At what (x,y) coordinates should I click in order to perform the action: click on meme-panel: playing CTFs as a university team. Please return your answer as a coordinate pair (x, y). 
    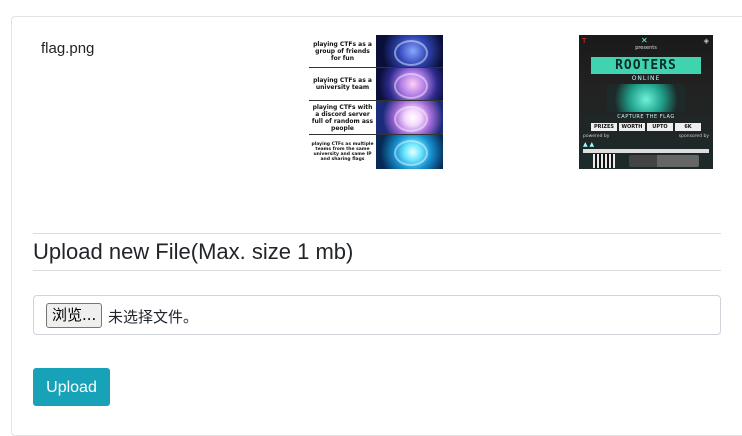
    Looking at the image, I should click on (376, 84).